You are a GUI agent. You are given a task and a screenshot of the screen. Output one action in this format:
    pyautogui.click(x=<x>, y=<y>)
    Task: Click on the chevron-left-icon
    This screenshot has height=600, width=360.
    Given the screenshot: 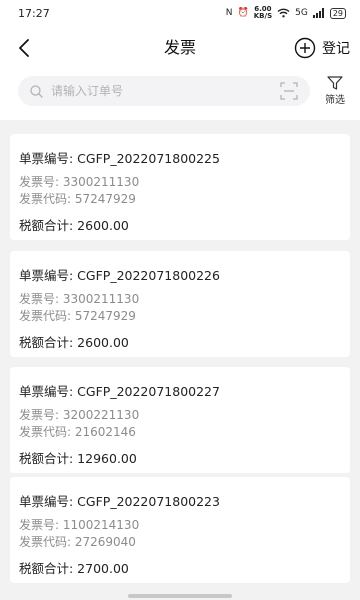 What is the action you would take?
    pyautogui.click(x=24, y=48)
    